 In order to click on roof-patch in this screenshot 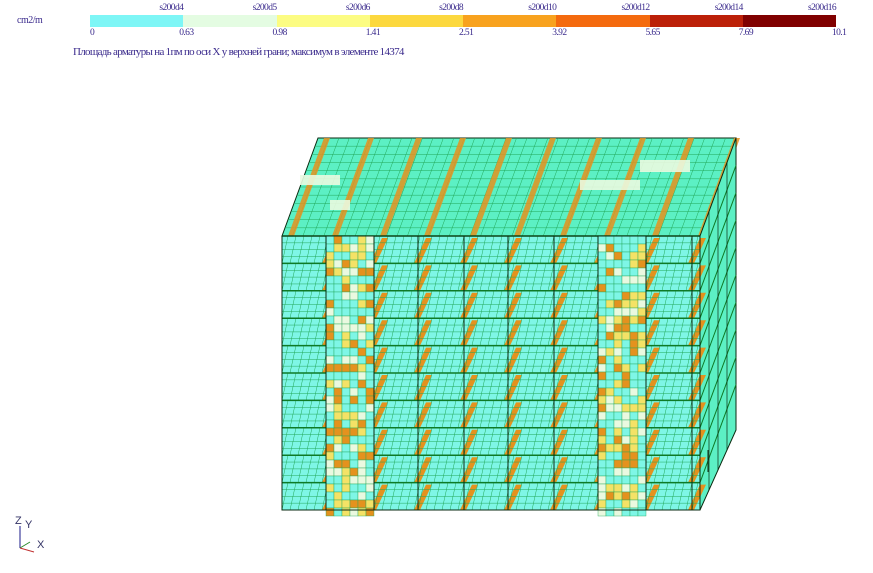, I will do `click(320, 180)`.